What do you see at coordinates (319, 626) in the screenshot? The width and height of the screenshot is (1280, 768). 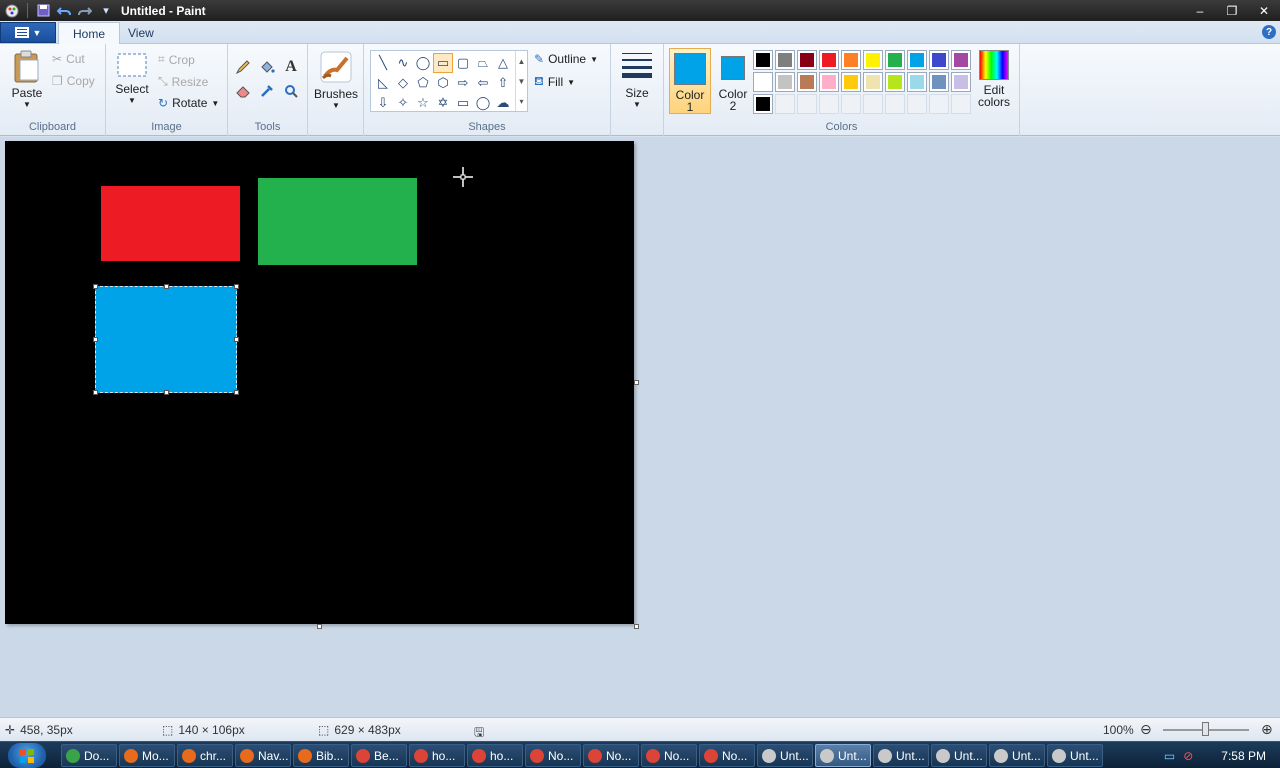 I see `canvas-resize-handle-bottom` at bounding box center [319, 626].